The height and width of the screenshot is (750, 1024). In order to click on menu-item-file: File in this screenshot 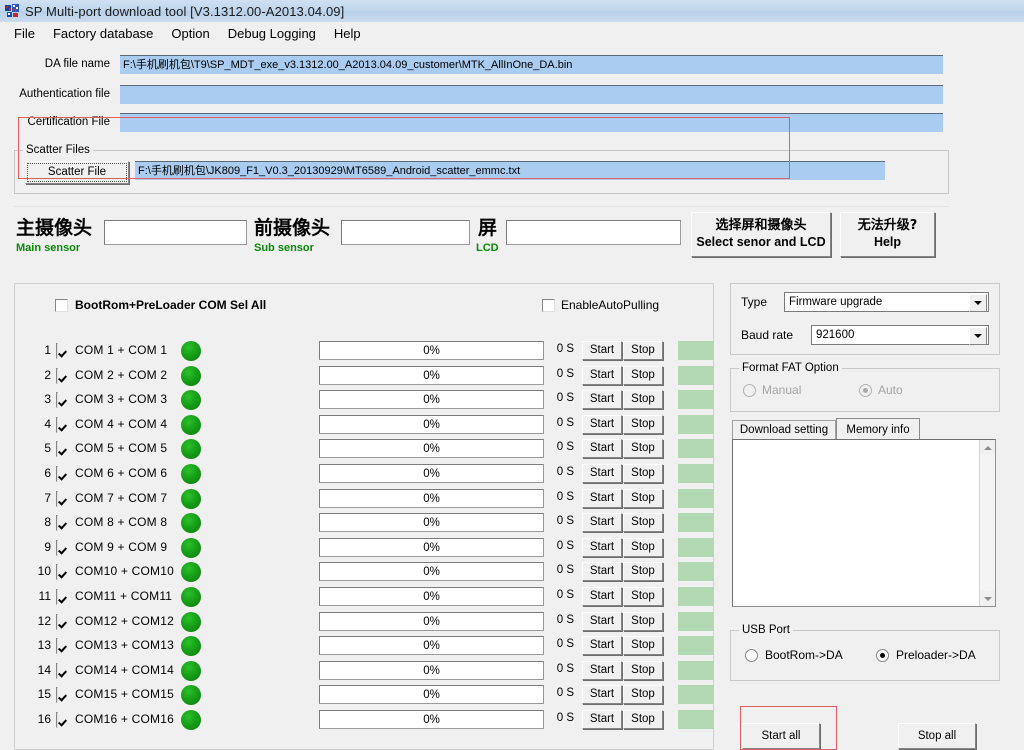, I will do `click(24, 33)`.